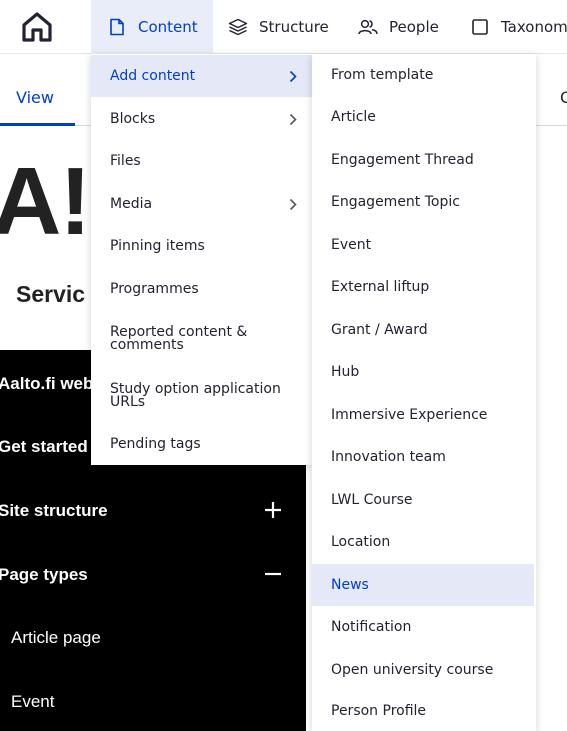  I want to click on tab-fragment: C, so click(563, 97).